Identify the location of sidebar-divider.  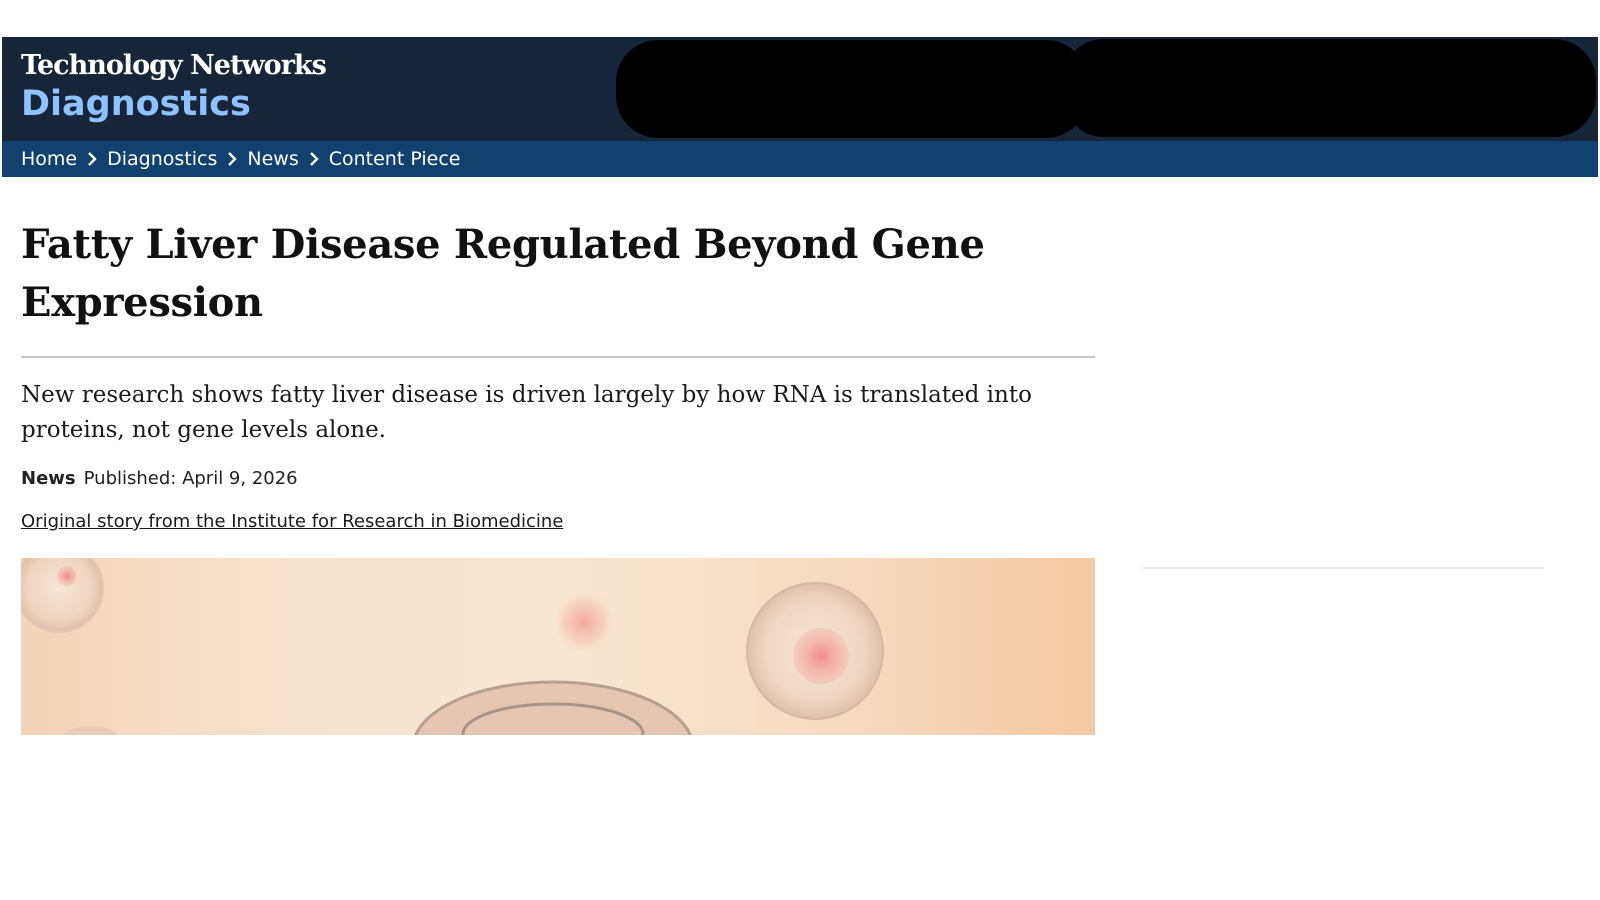
(1343, 568).